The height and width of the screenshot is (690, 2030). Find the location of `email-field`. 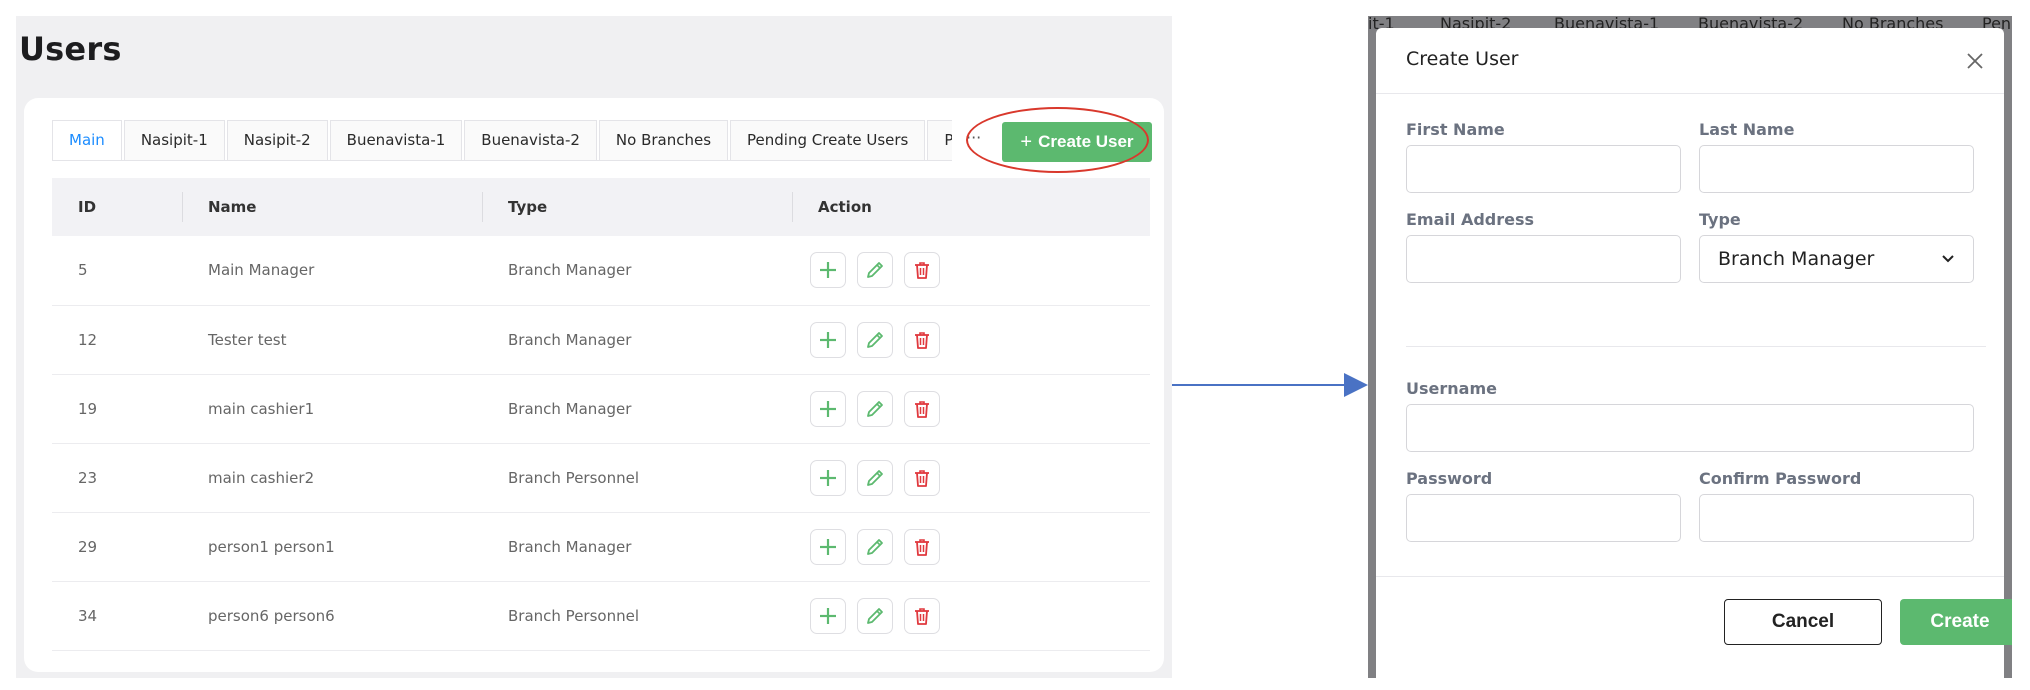

email-field is located at coordinates (1543, 259).